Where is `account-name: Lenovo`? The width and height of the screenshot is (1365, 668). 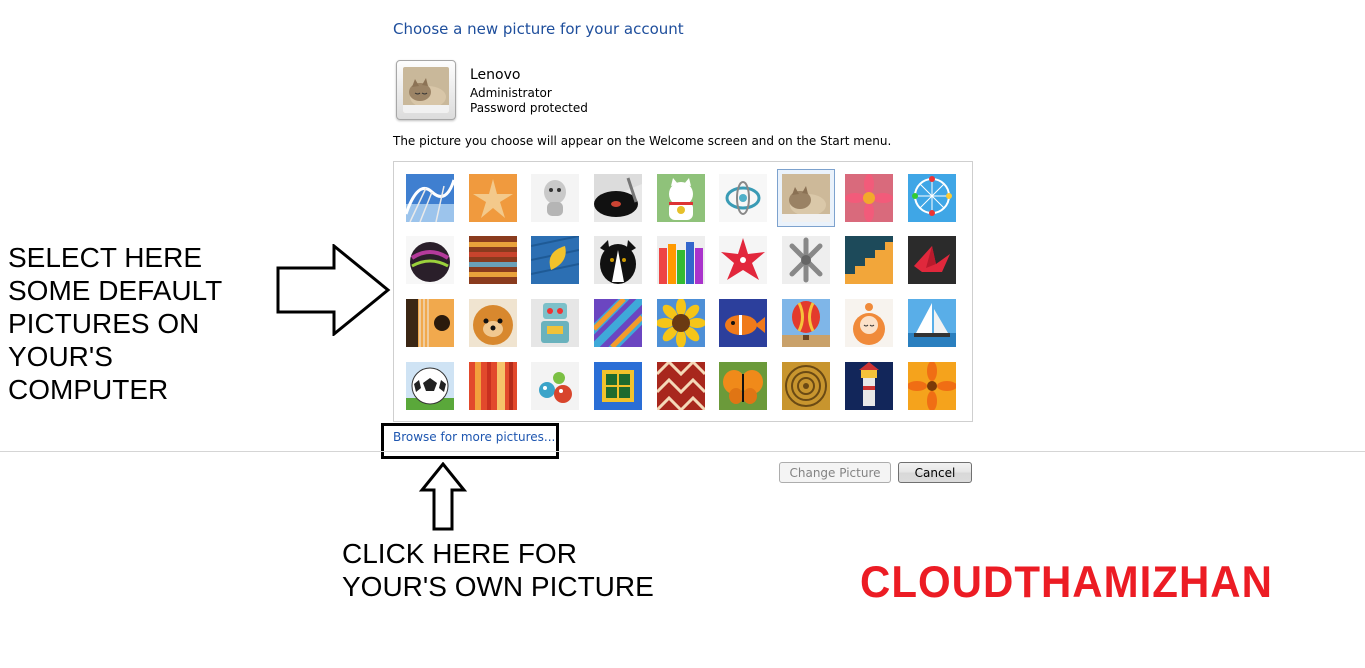
account-name: Lenovo is located at coordinates (495, 75).